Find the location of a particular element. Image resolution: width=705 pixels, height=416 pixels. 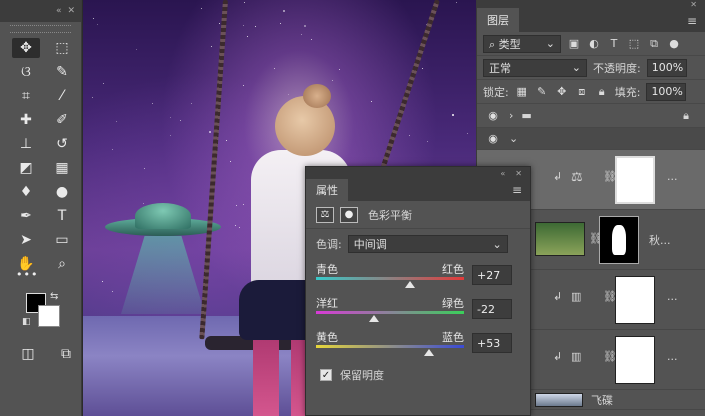

color-balance-sliders: 青色 红色 +27 洋红 绿色 -22 黄色 蓝色 +53 is located at coordinates (418, 310).